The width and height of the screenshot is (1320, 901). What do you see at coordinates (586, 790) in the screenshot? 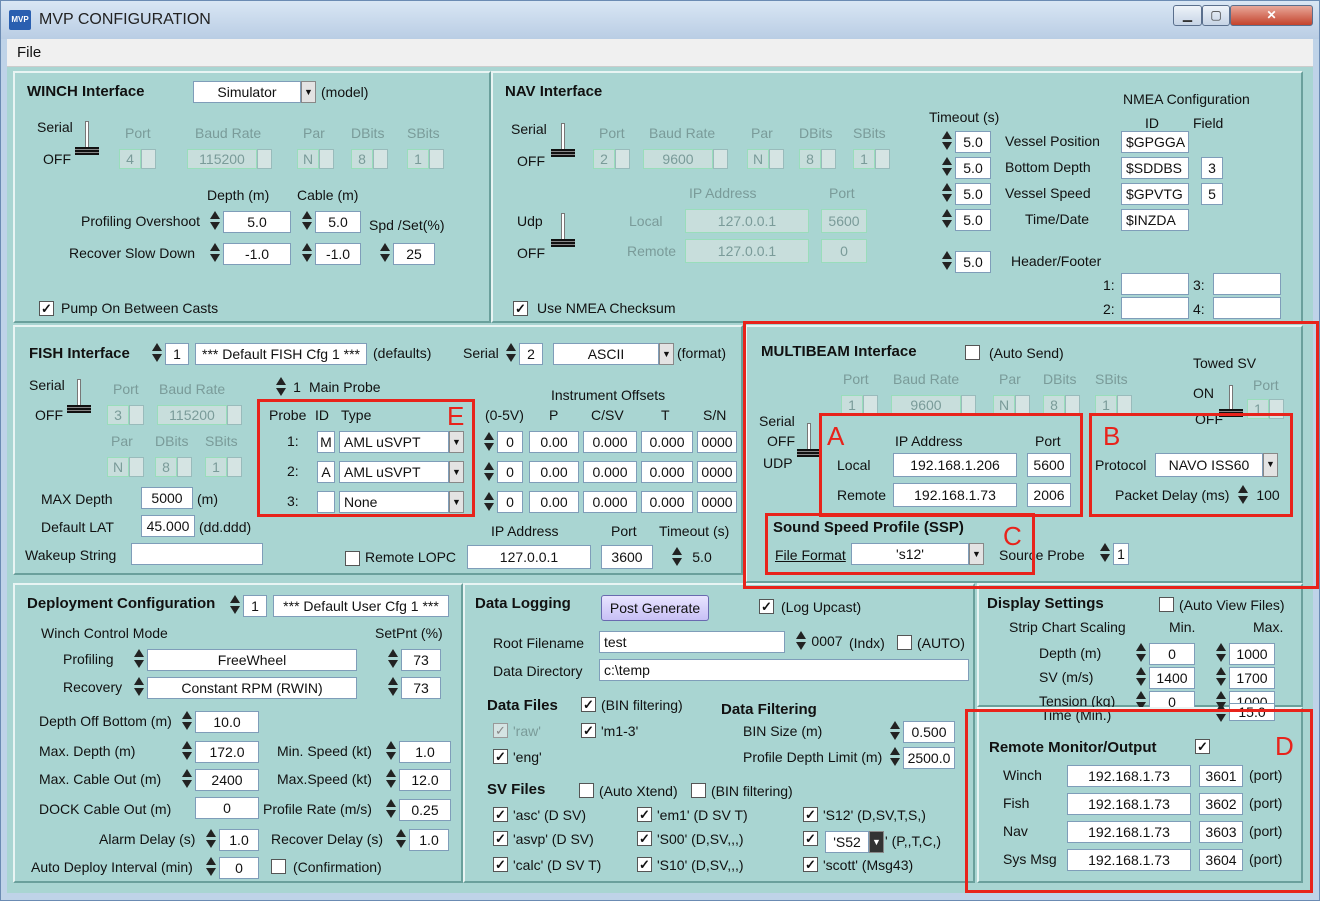
I see `auto-xtend-checkbox` at bounding box center [586, 790].